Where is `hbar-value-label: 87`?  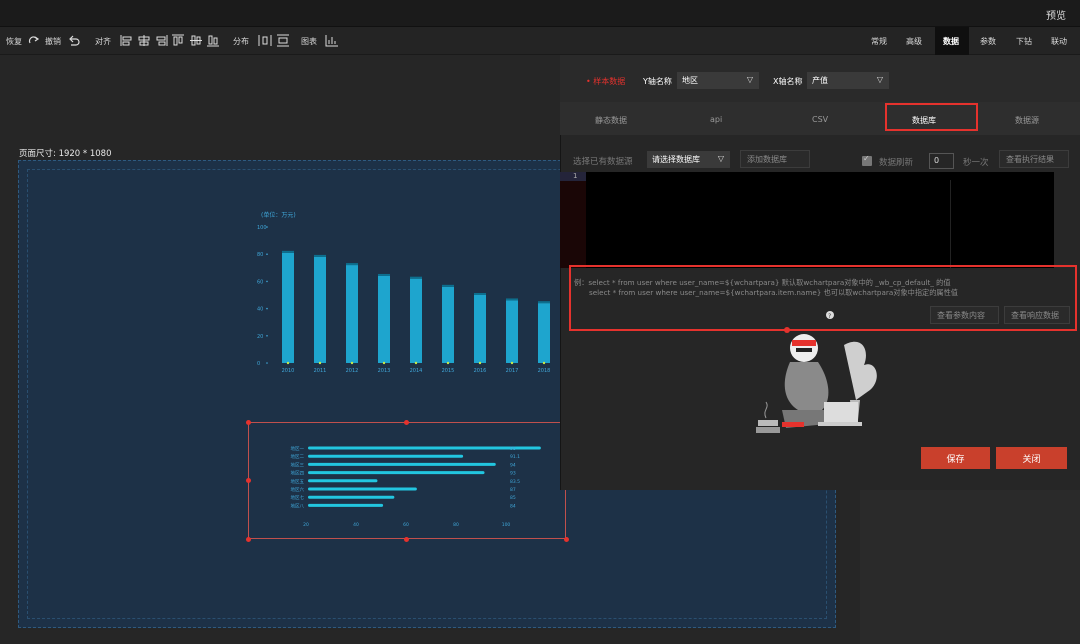 hbar-value-label: 87 is located at coordinates (513, 490).